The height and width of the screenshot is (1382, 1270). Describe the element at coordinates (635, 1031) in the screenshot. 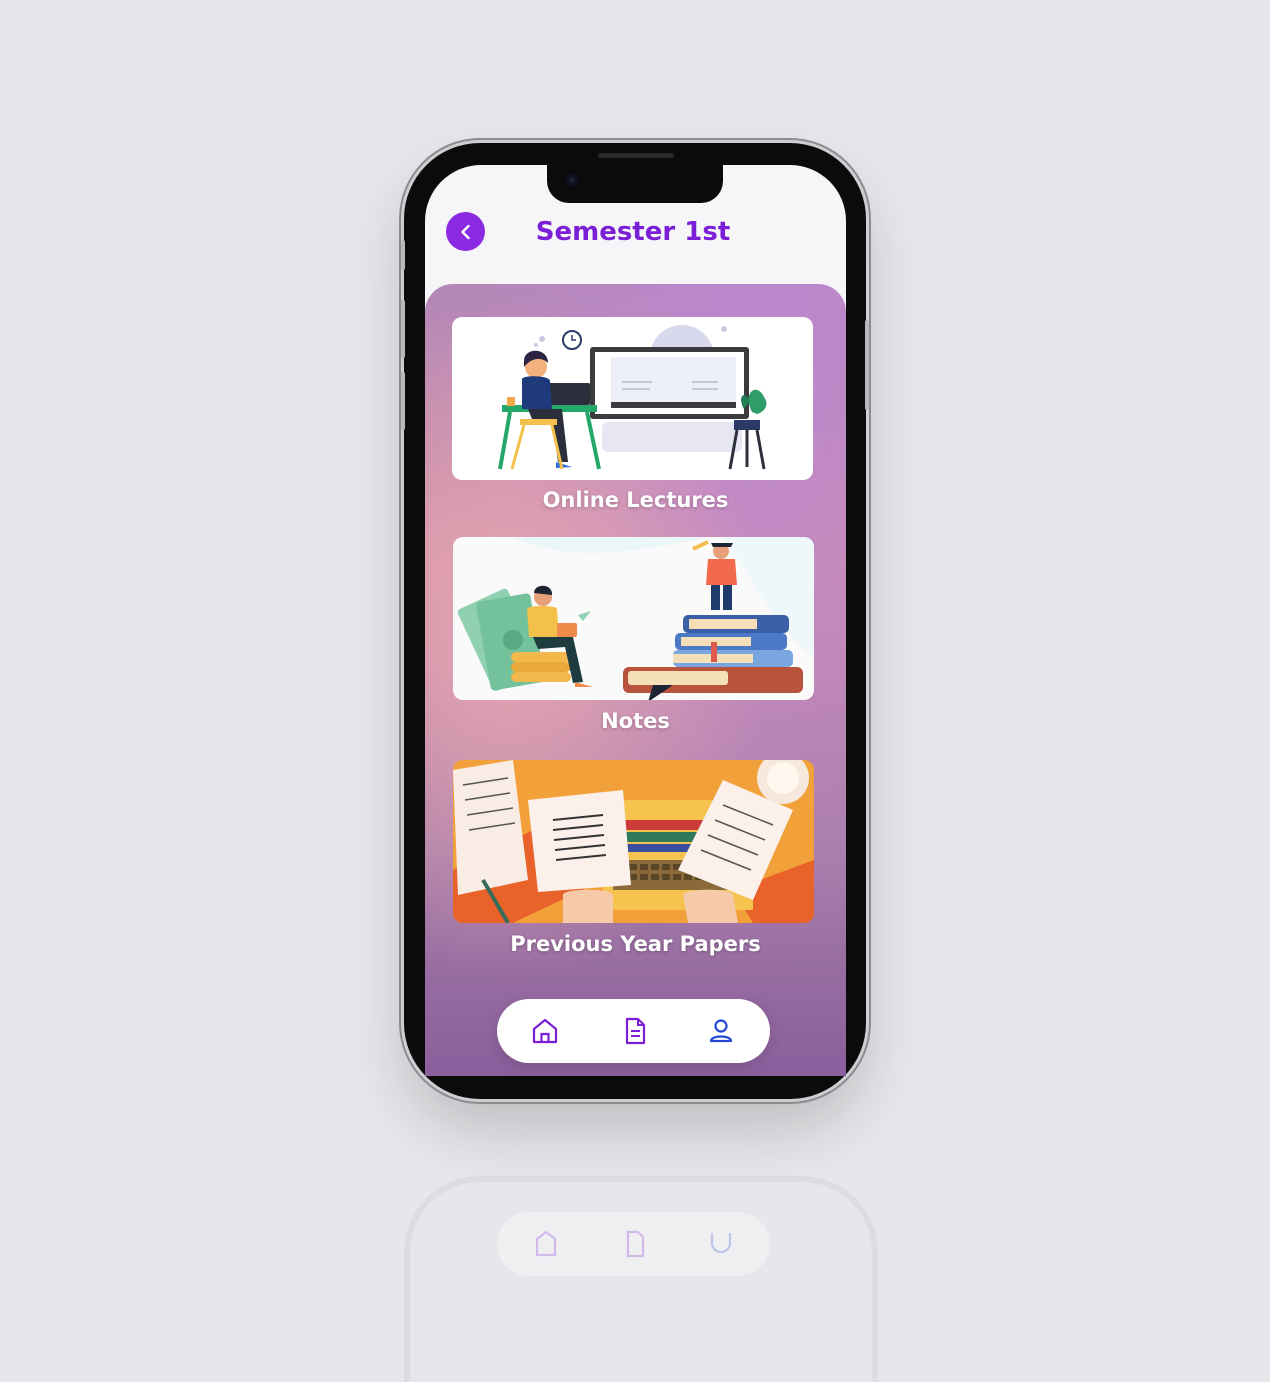

I see `document-icon` at that location.